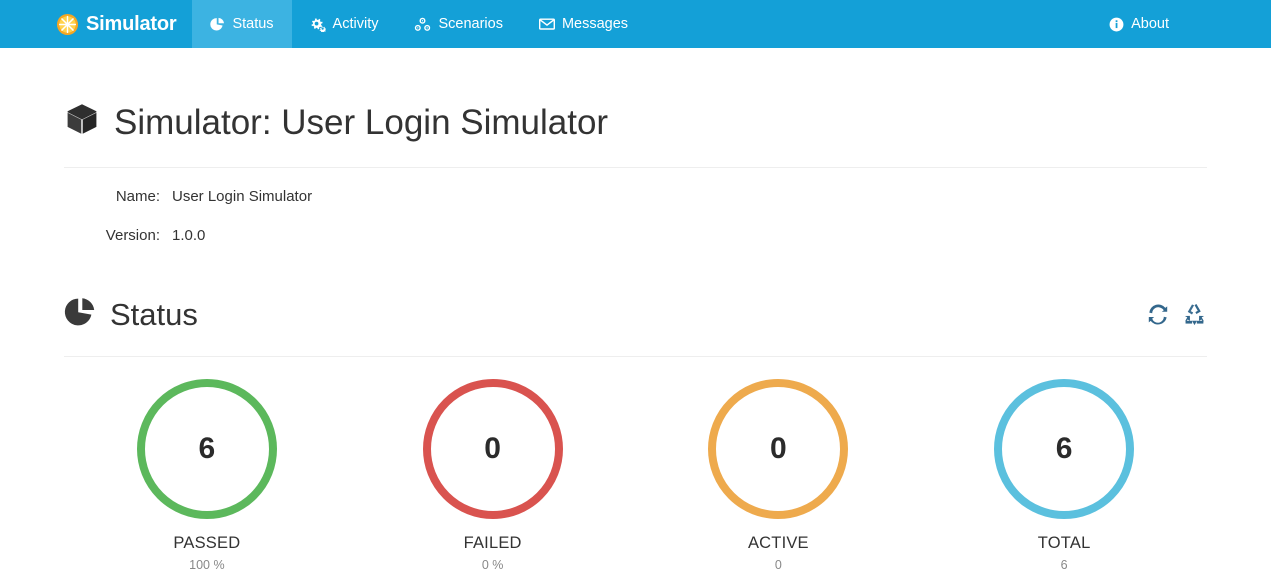  I want to click on nav-item-scenarios: Scenarios, so click(458, 24).